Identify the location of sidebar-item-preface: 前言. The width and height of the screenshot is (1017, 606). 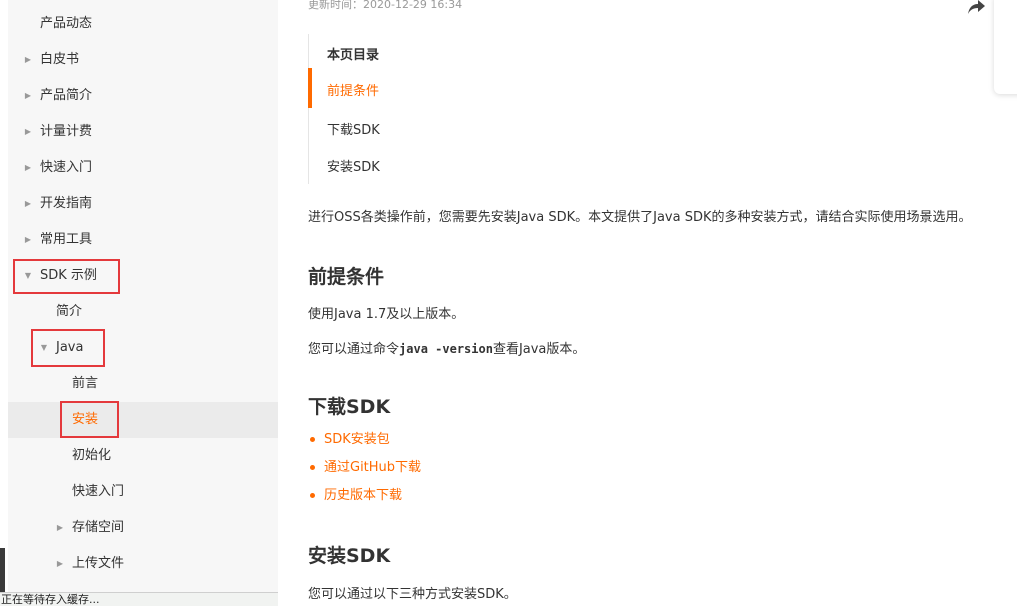
(143, 384).